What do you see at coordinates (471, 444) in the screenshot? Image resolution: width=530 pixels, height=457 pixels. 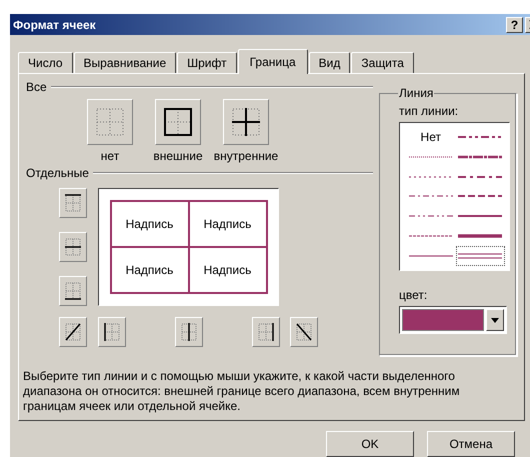 I see `cancel-button: Отмена` at bounding box center [471, 444].